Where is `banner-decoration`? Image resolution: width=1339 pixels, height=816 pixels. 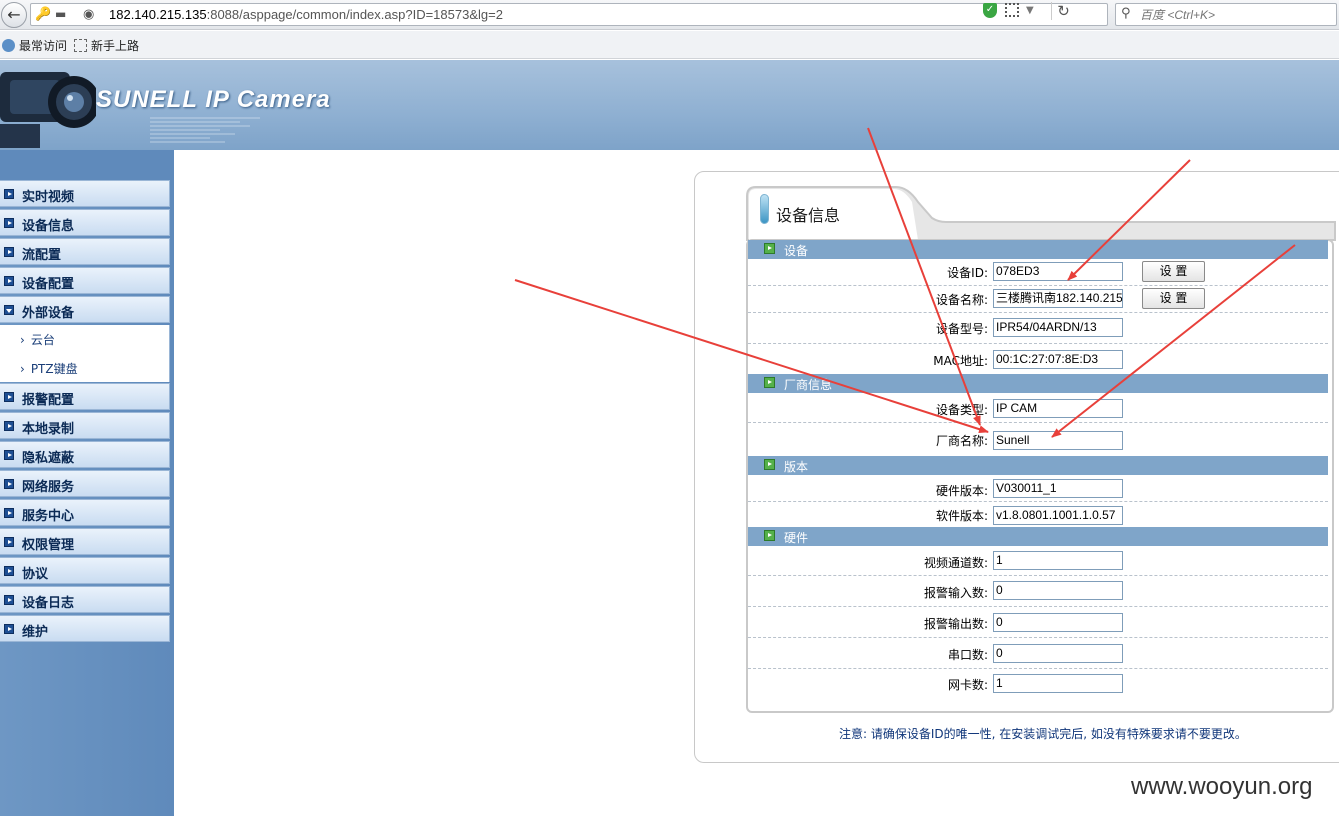 banner-decoration is located at coordinates (205, 130).